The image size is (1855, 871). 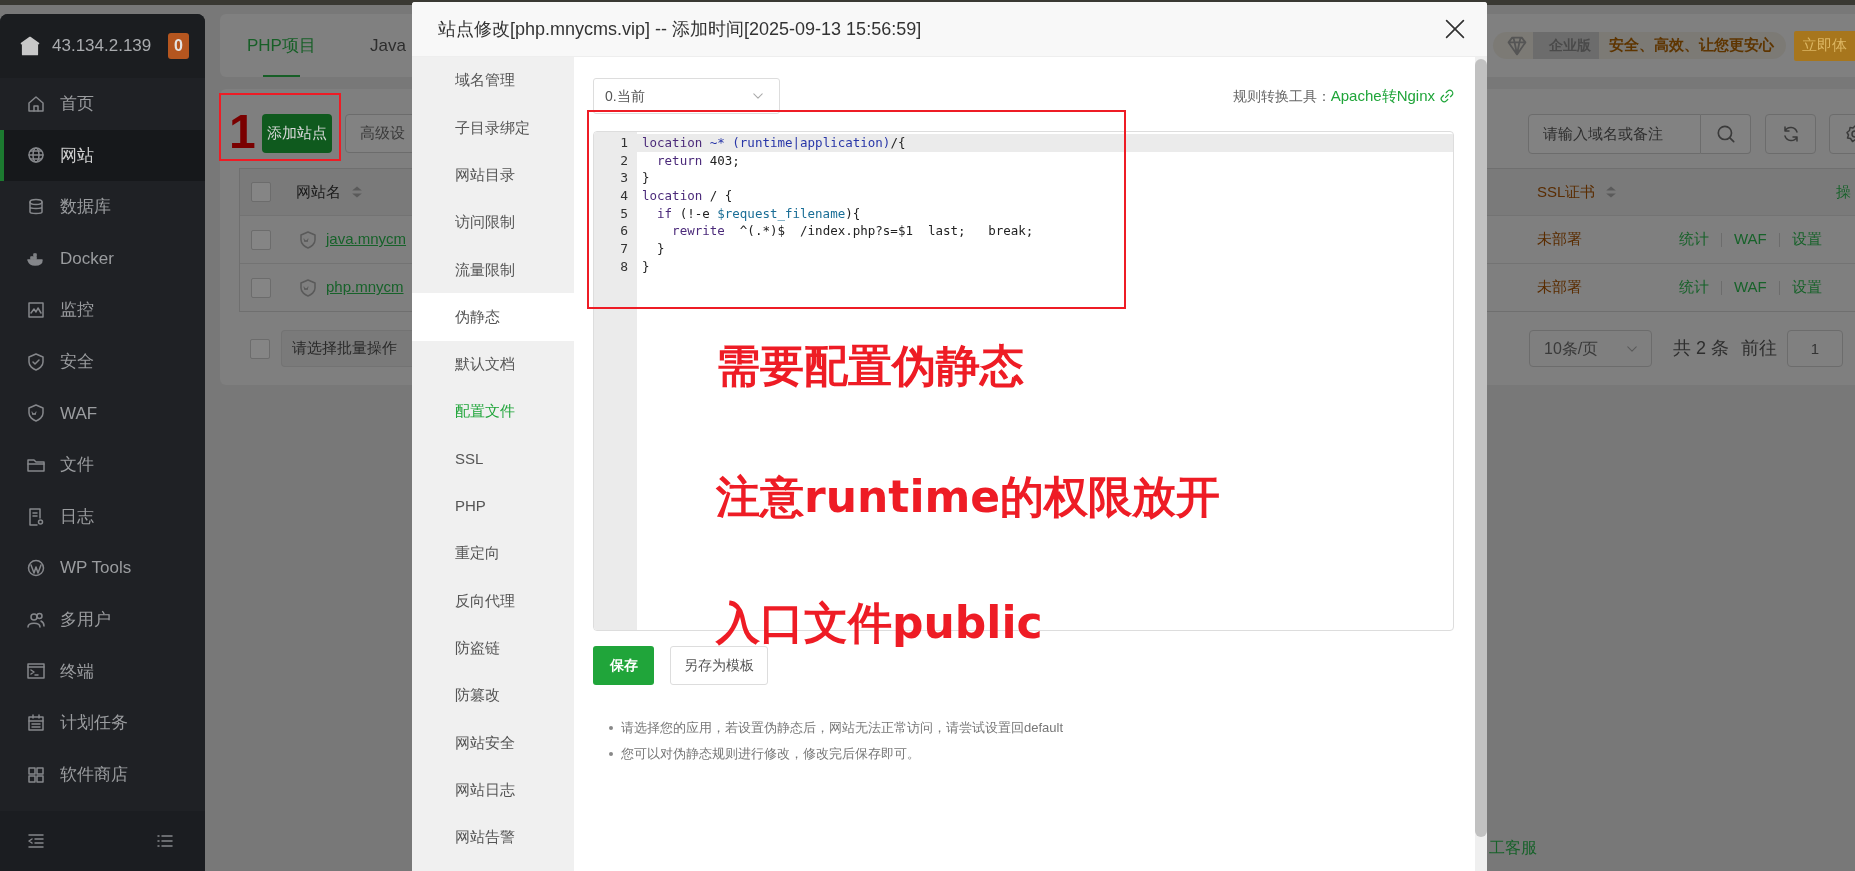 What do you see at coordinates (36, 103) in the screenshot?
I see `home-icon` at bounding box center [36, 103].